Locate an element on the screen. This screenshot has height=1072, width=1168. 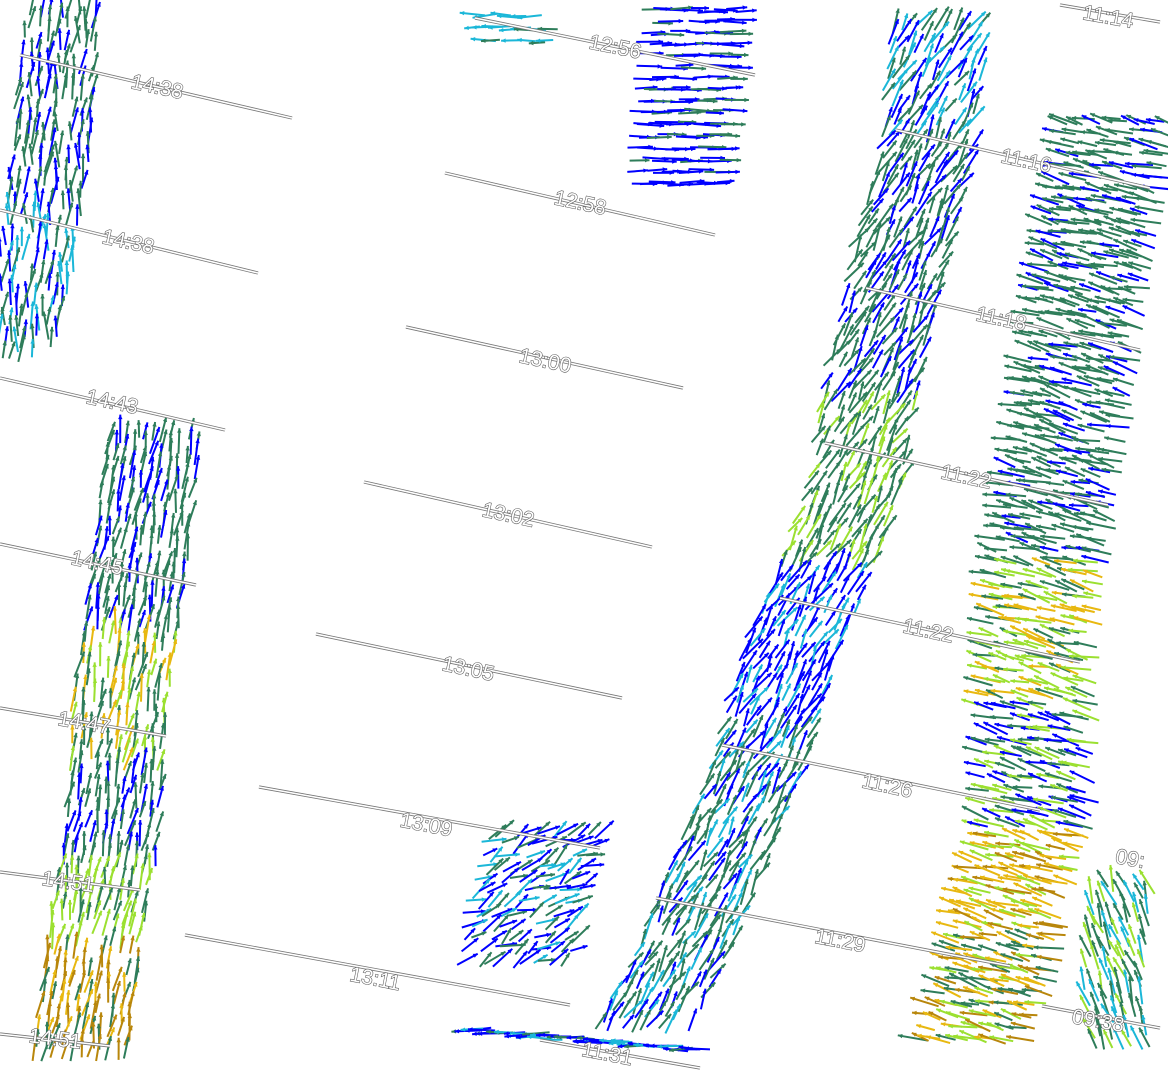
track-label-14-51-b: 14:51 is located at coordinates (55, 1038).